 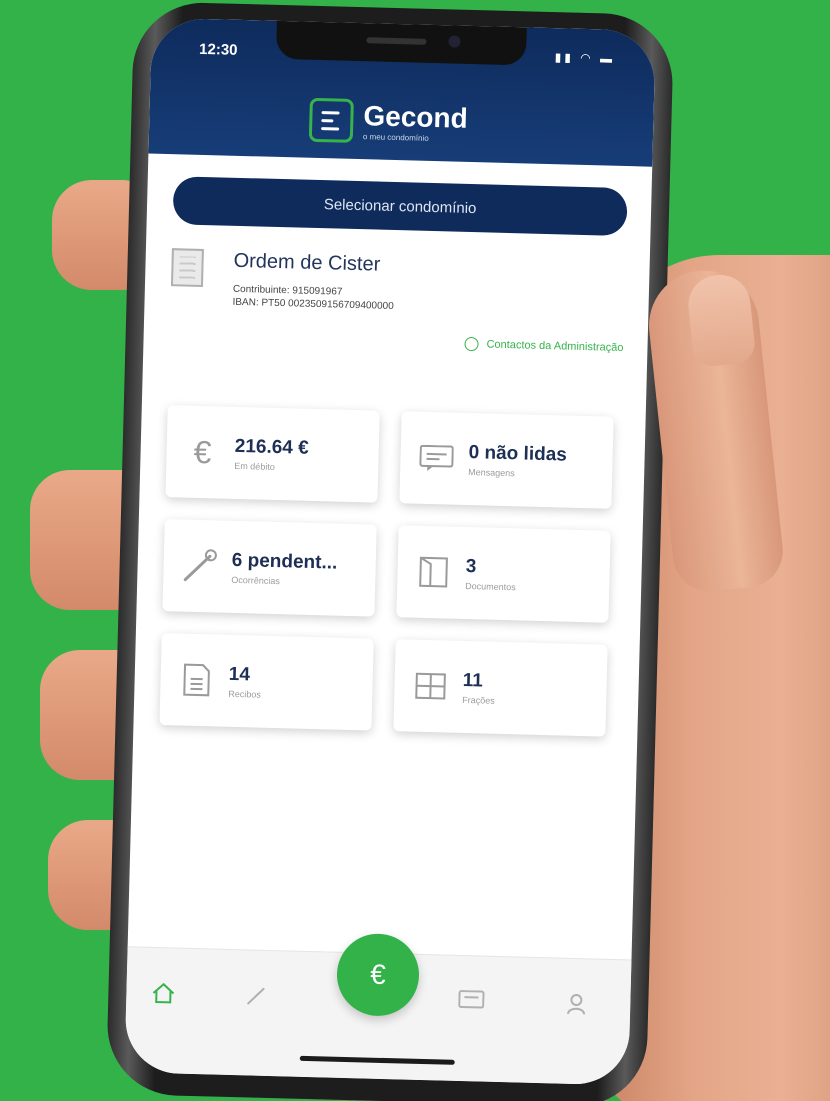 What do you see at coordinates (239, 674) in the screenshot?
I see `card-value: 14` at bounding box center [239, 674].